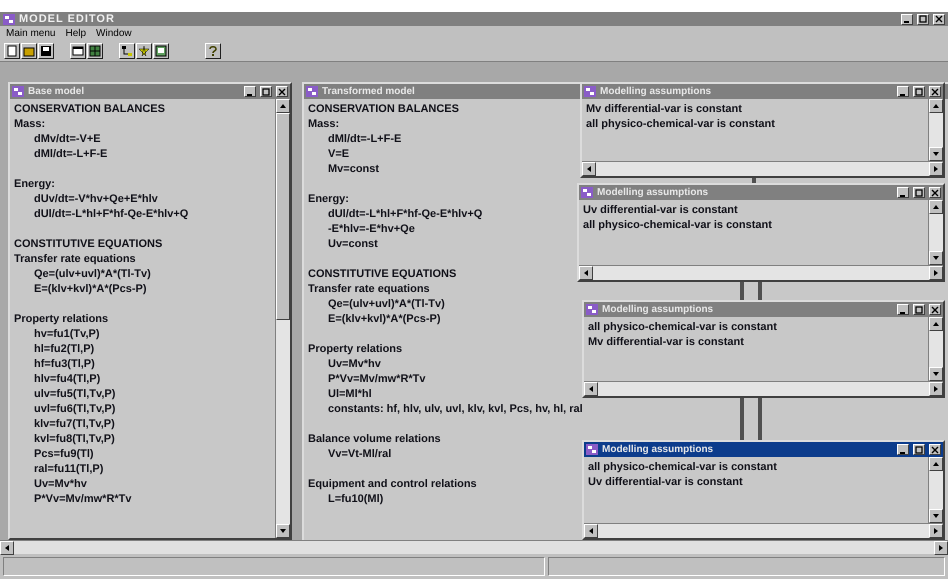 The height and width of the screenshot is (579, 948). What do you see at coordinates (763, 449) in the screenshot?
I see `window-title-bar: Modelling assumptions` at bounding box center [763, 449].